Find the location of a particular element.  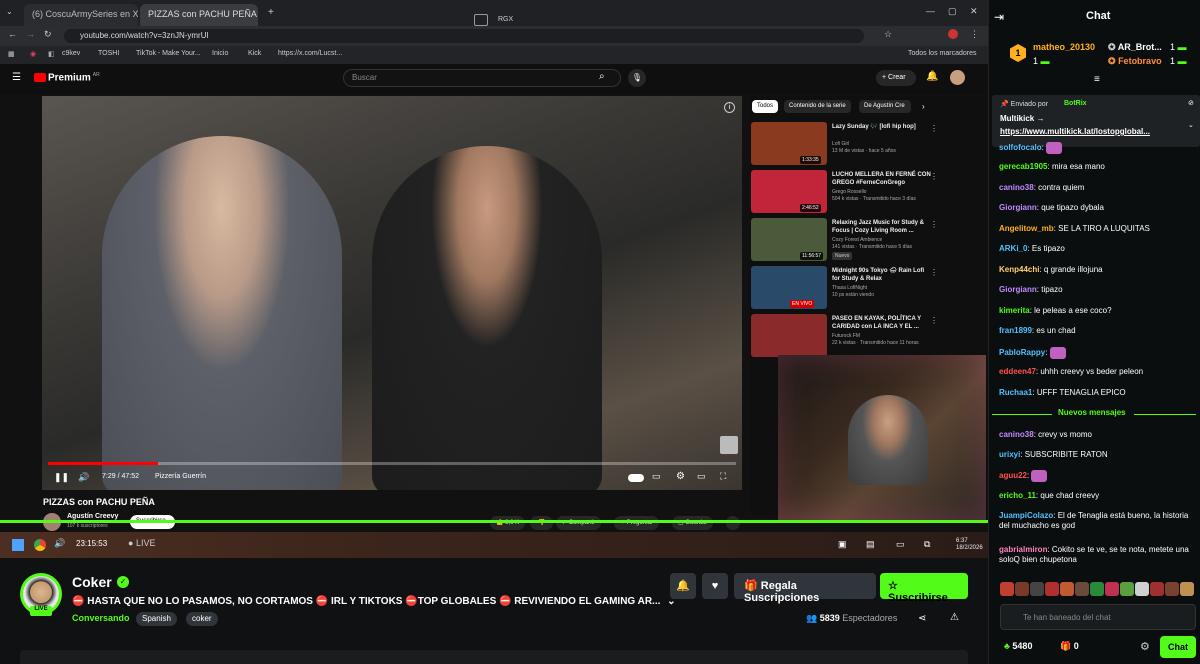

chip-channel: De Agustín Cre is located at coordinates (885, 106).